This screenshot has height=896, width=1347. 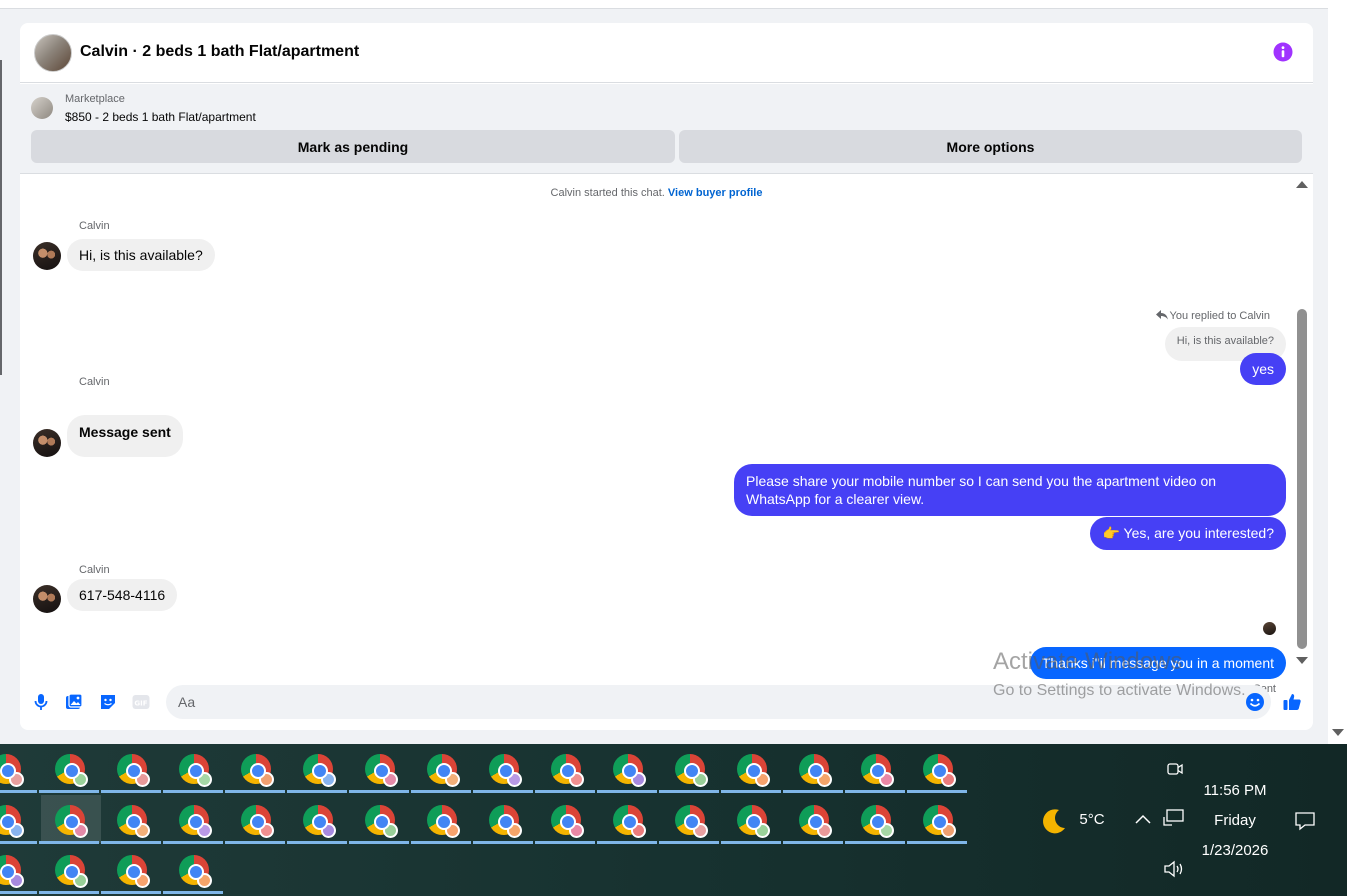 What do you see at coordinates (1302, 660) in the screenshot?
I see `scroll-down-arrow-icon` at bounding box center [1302, 660].